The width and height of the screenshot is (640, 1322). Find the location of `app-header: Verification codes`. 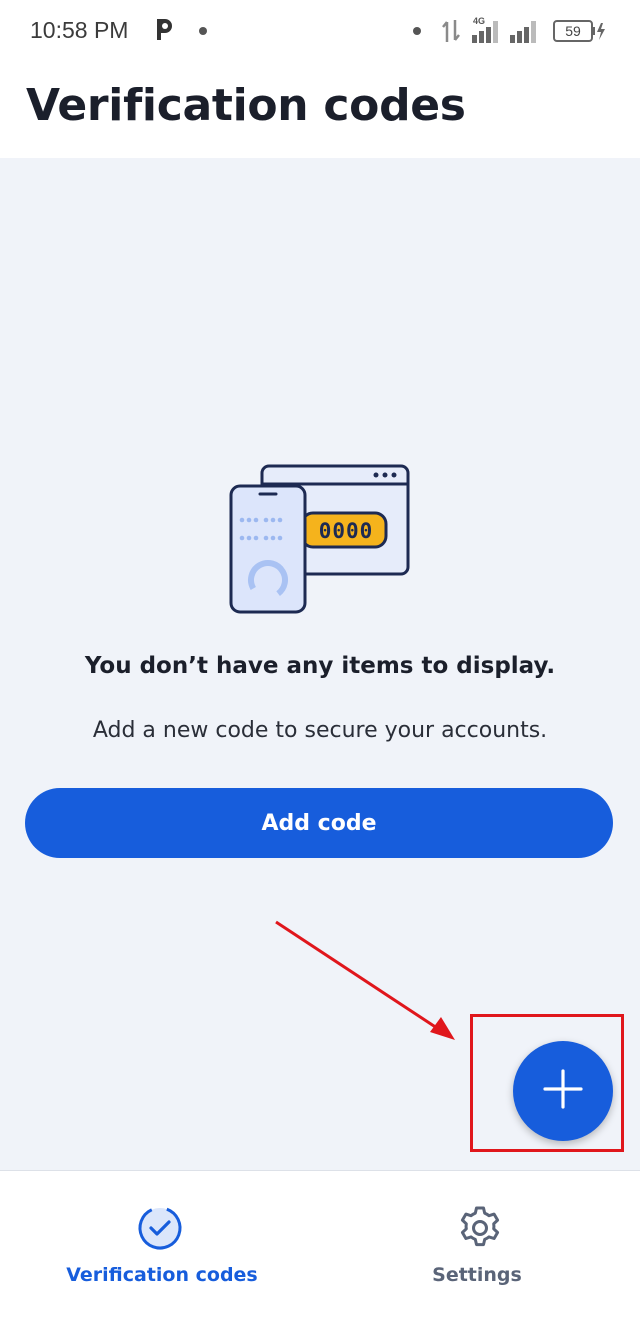

app-header: Verification codes is located at coordinates (320, 110).